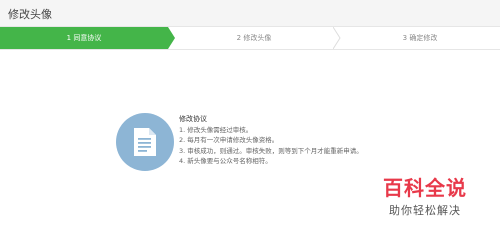 This screenshot has height=246, width=500. What do you see at coordinates (84, 38) in the screenshot?
I see `step-agree-agreement: 1 同意协议` at bounding box center [84, 38].